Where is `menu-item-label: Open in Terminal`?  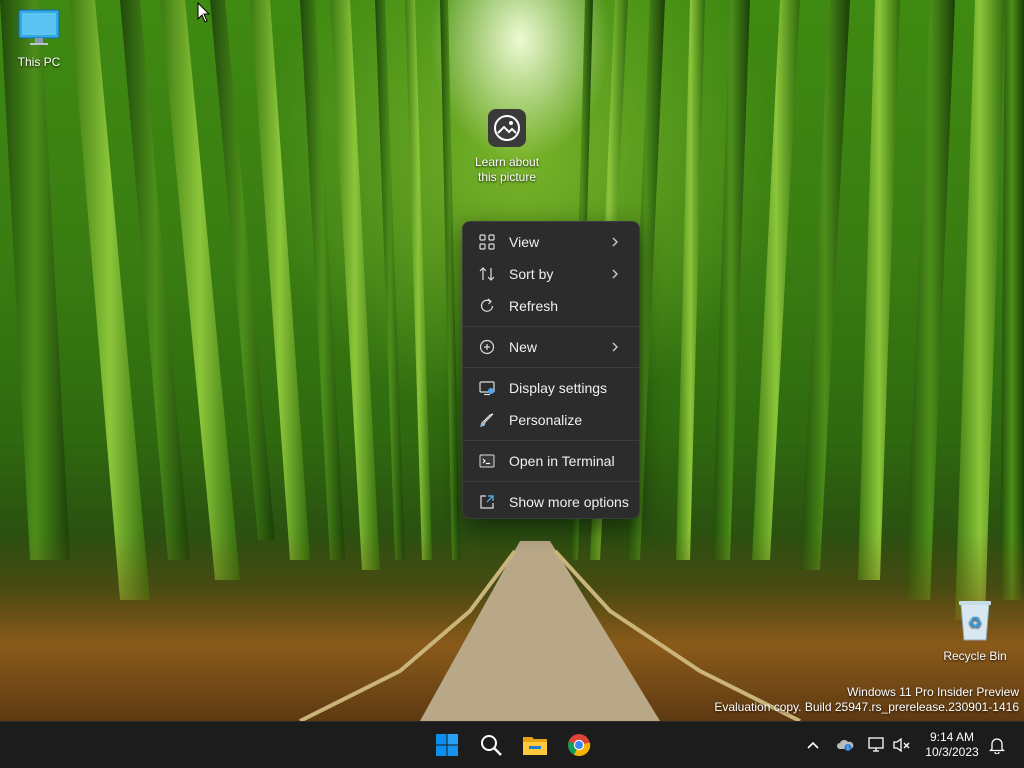
menu-item-label: Open in Terminal is located at coordinates (562, 461).